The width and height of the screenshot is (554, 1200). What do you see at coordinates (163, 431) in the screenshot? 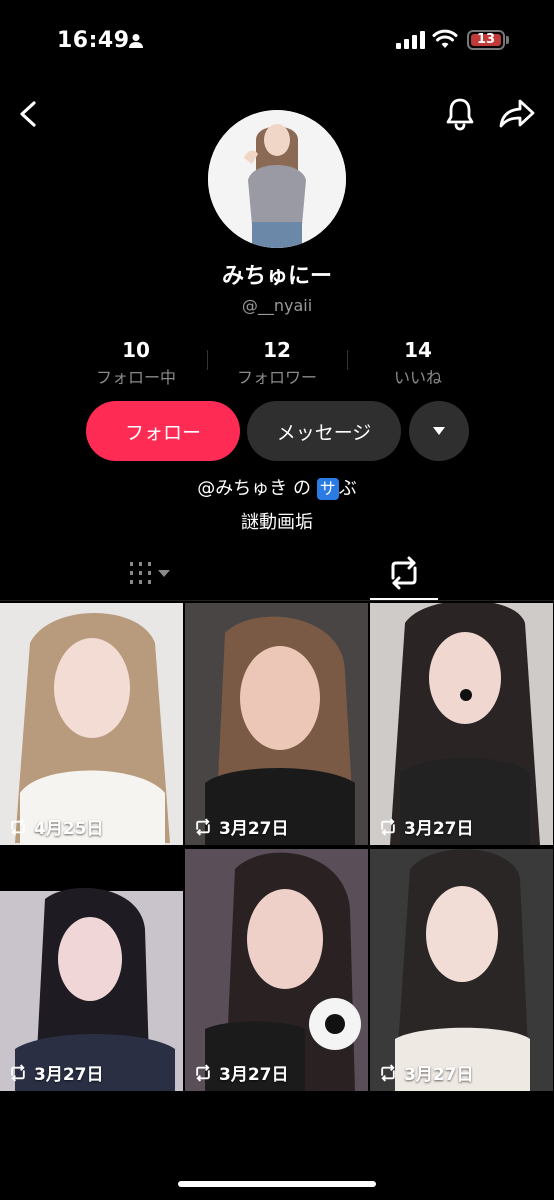
I see `follow-button: フォロー` at bounding box center [163, 431].